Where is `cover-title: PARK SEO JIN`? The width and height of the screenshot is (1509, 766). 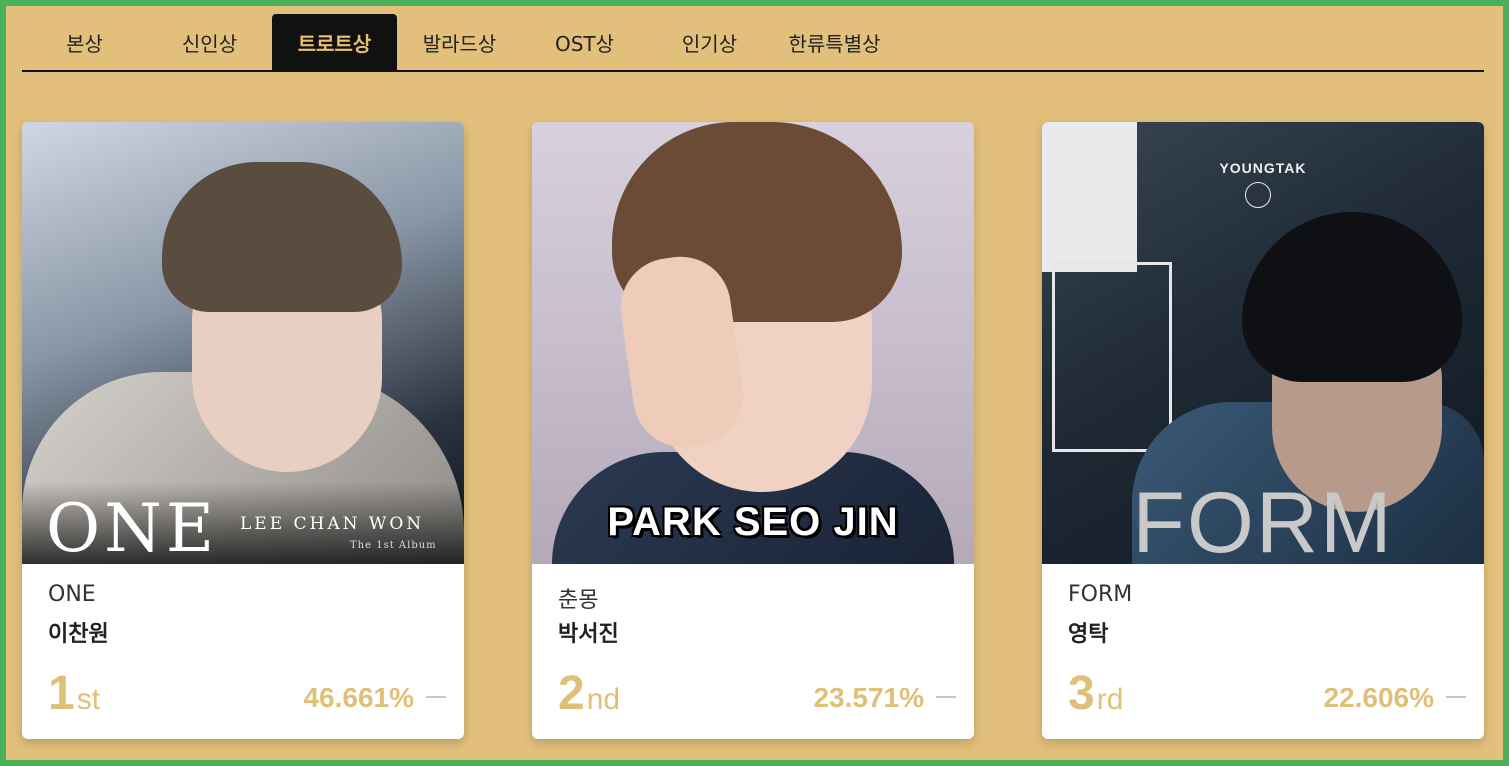 cover-title: PARK SEO JIN is located at coordinates (753, 522).